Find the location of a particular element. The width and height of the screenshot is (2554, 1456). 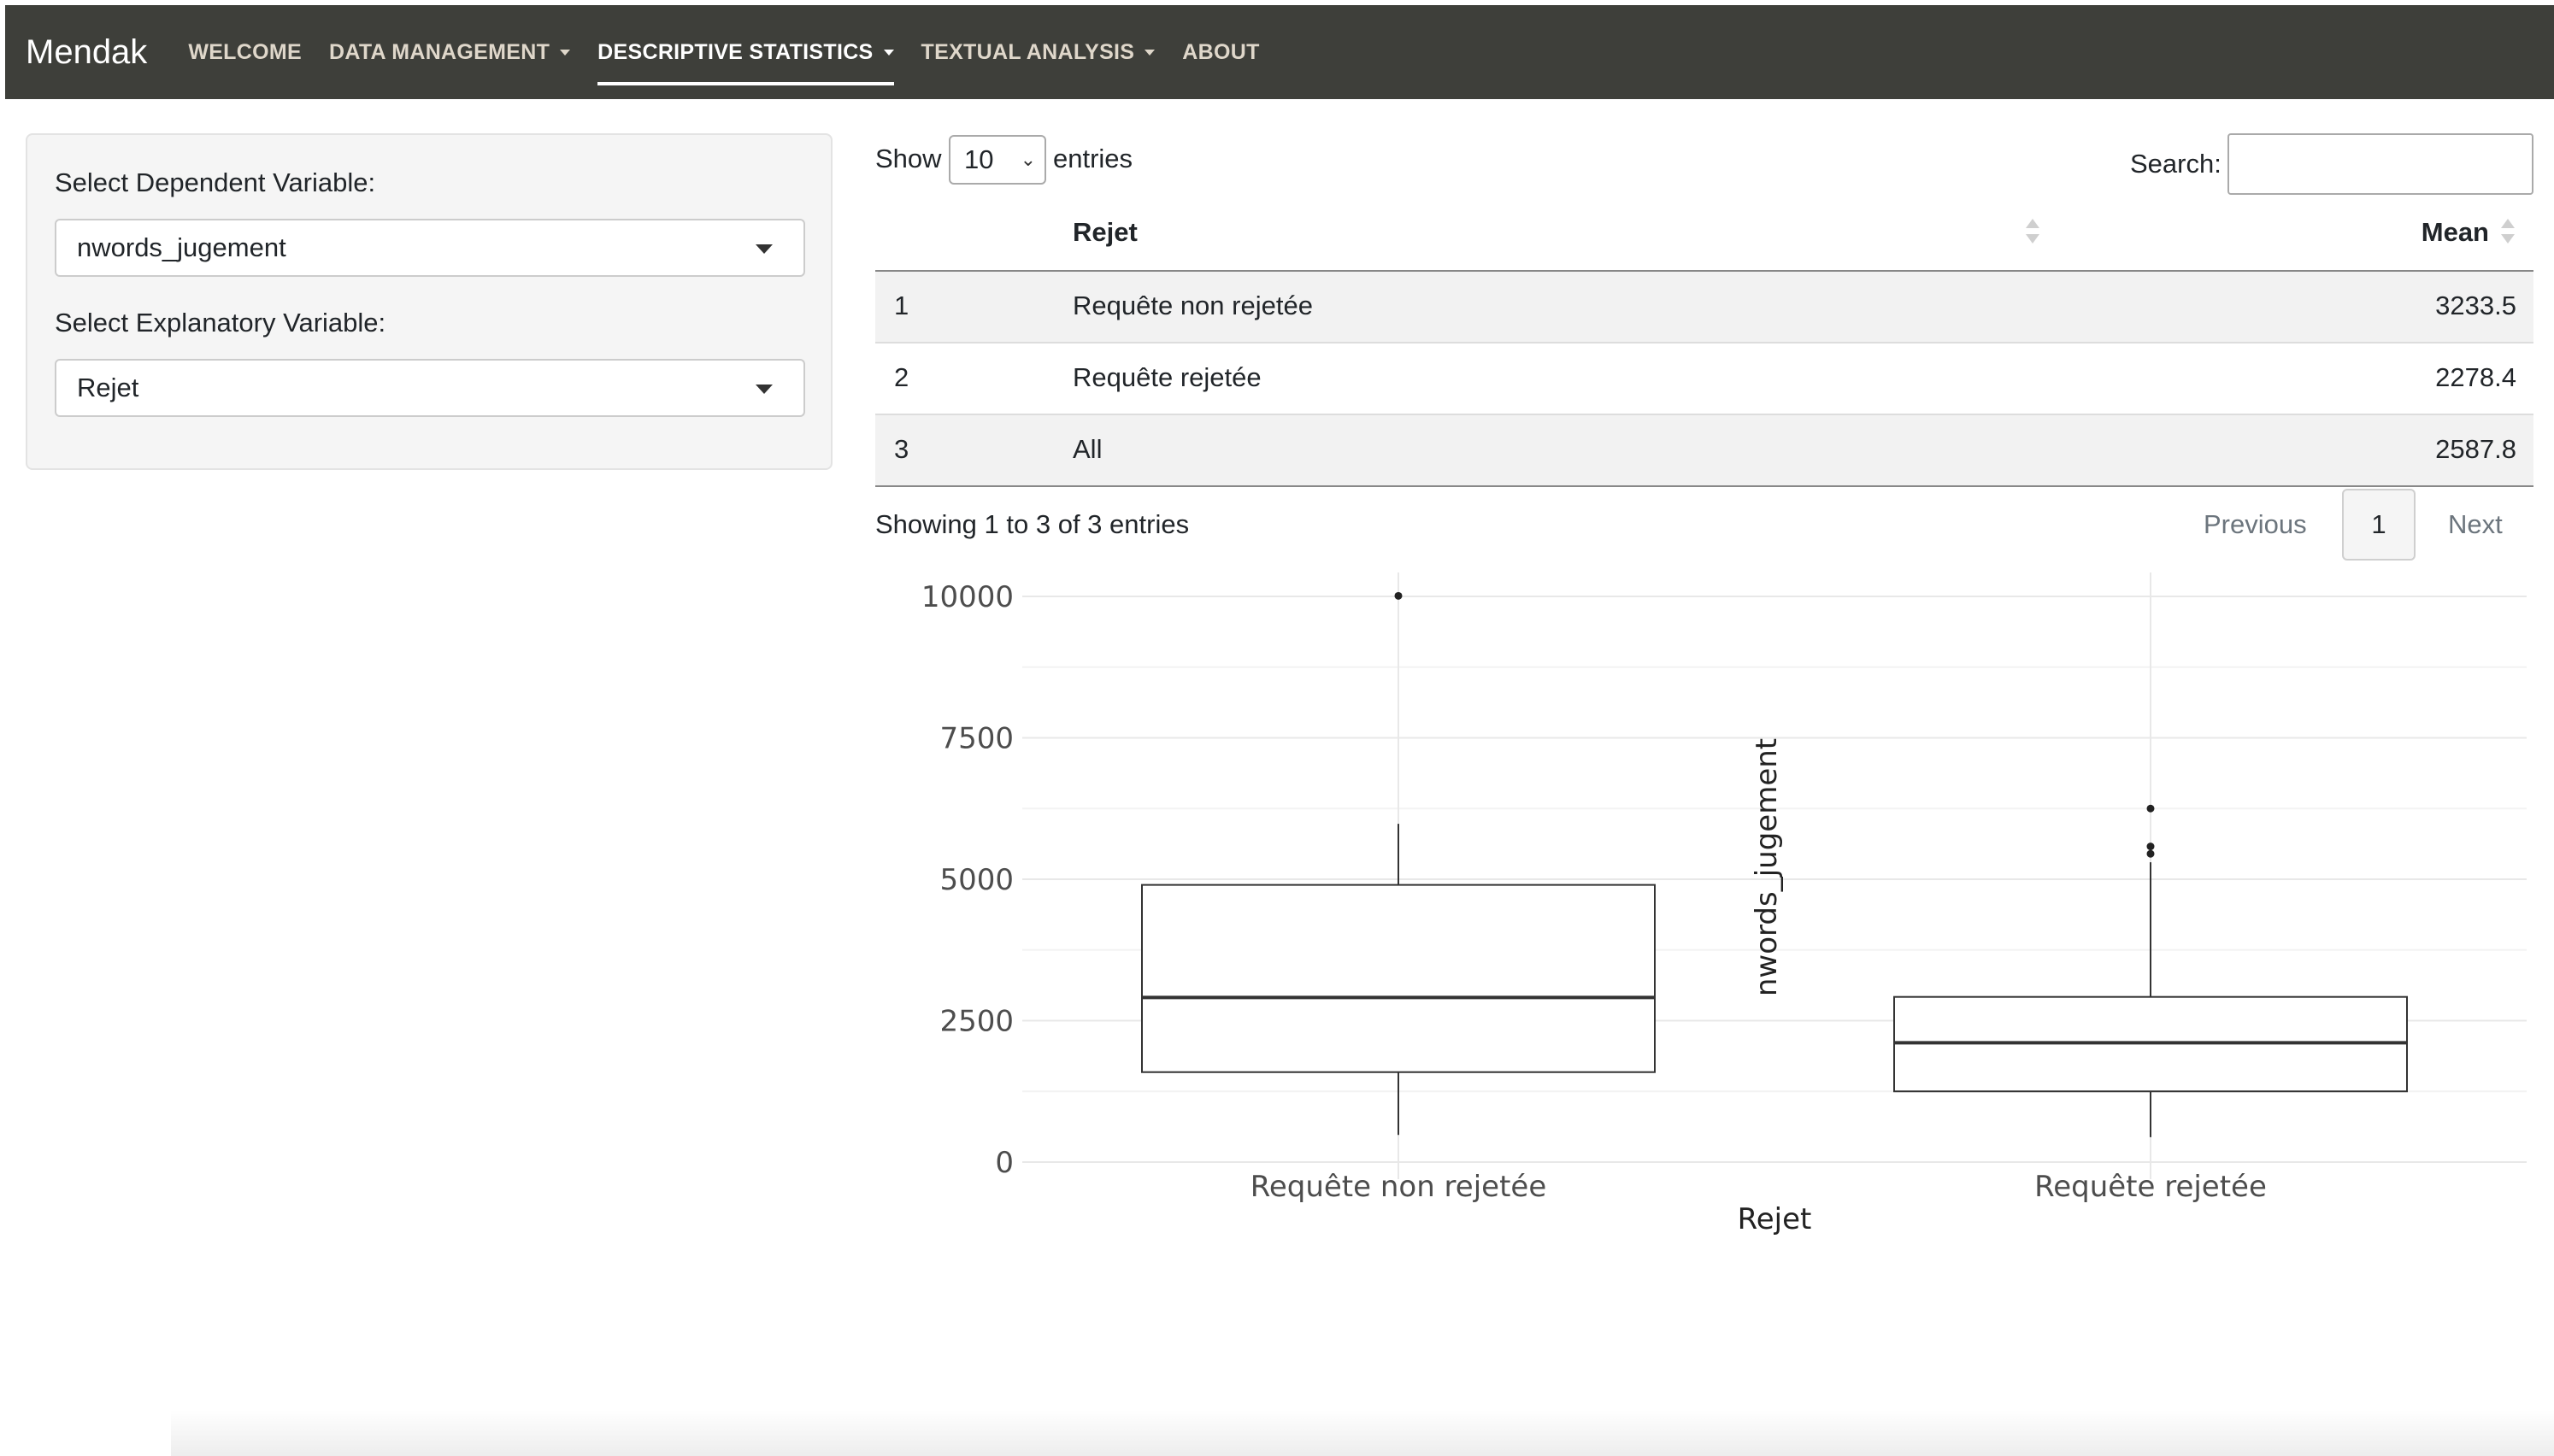

table-row: 2 Requête rejetée 2278.4 is located at coordinates (1704, 379).